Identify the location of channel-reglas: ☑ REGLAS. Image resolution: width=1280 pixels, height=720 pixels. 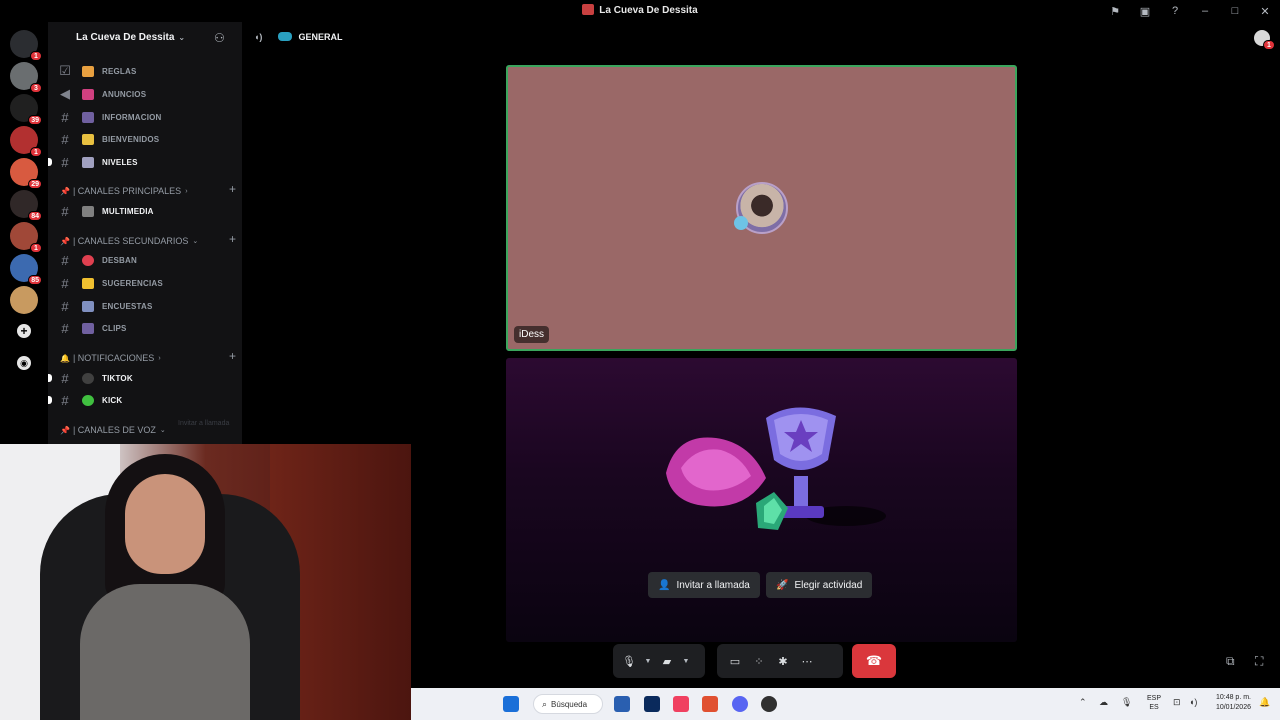
(148, 71).